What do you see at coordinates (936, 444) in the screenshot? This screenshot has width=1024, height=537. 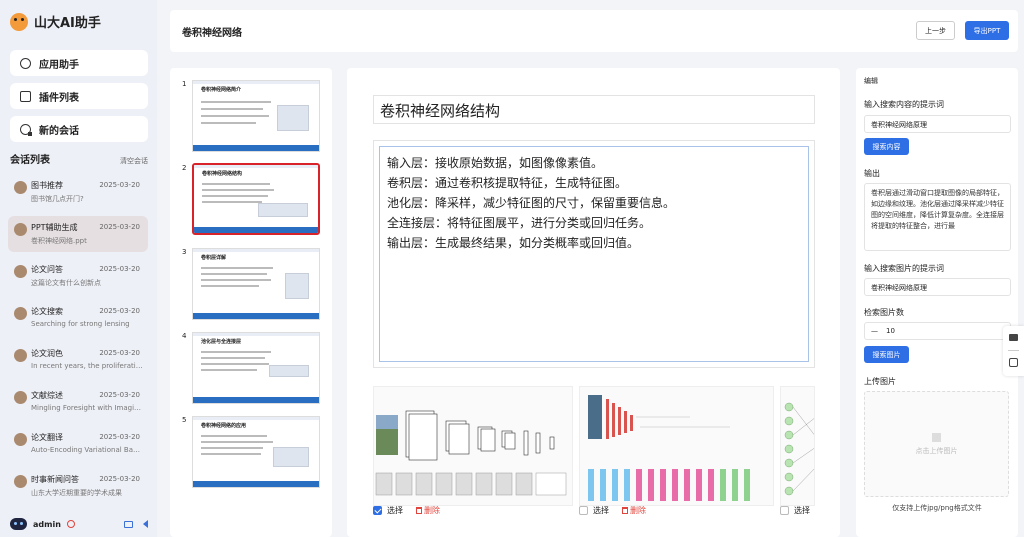 I see `image-upload-dropzone: 点击上传图片` at bounding box center [936, 444].